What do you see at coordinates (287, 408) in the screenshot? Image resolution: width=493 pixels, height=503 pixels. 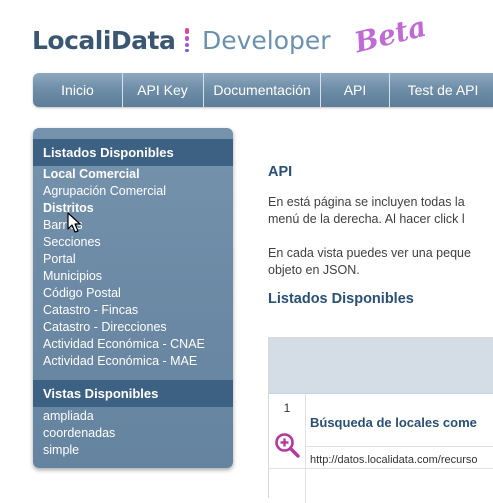 I see `row-number: 1` at bounding box center [287, 408].